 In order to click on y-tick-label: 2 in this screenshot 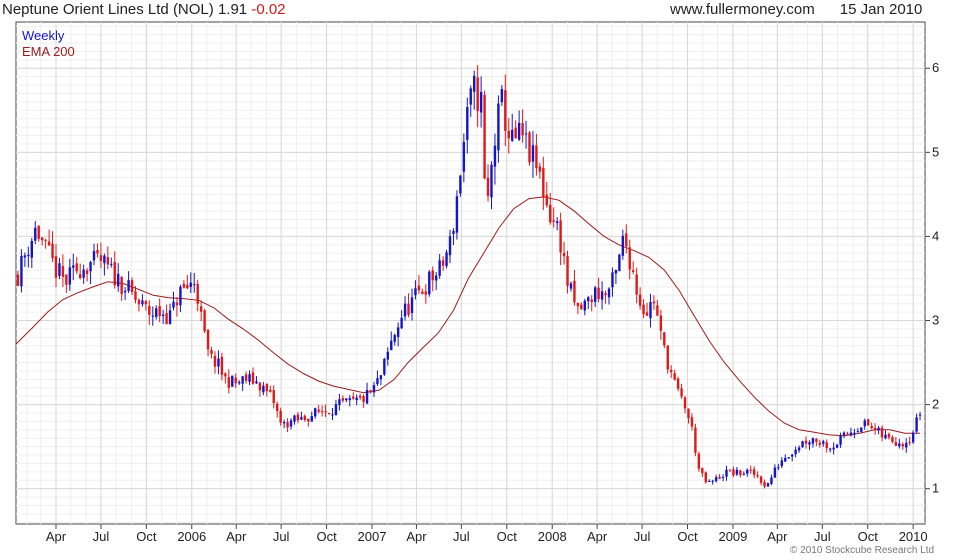, I will do `click(935, 404)`.